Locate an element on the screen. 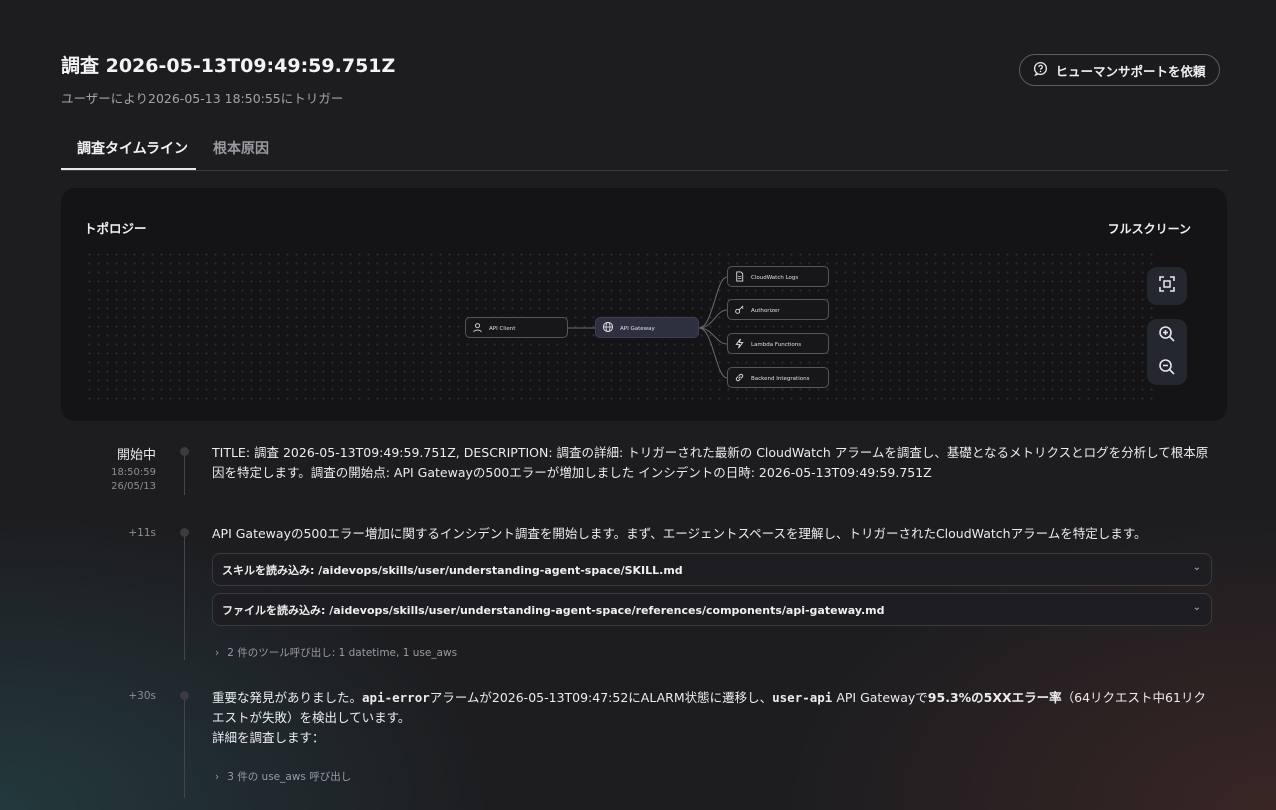 This screenshot has height=810, width=1276. node-authorizer: Authorizer is located at coordinates (778, 309).